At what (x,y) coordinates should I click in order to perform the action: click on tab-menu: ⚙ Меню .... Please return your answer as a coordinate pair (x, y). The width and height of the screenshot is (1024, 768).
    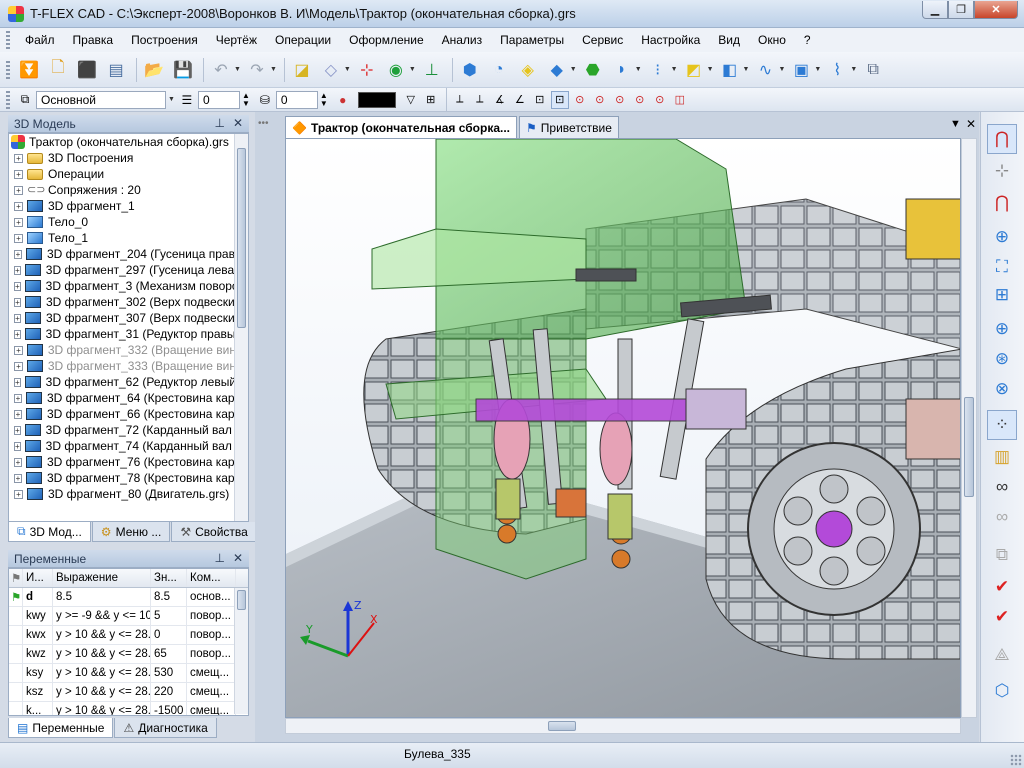
    Looking at the image, I should click on (131, 532).